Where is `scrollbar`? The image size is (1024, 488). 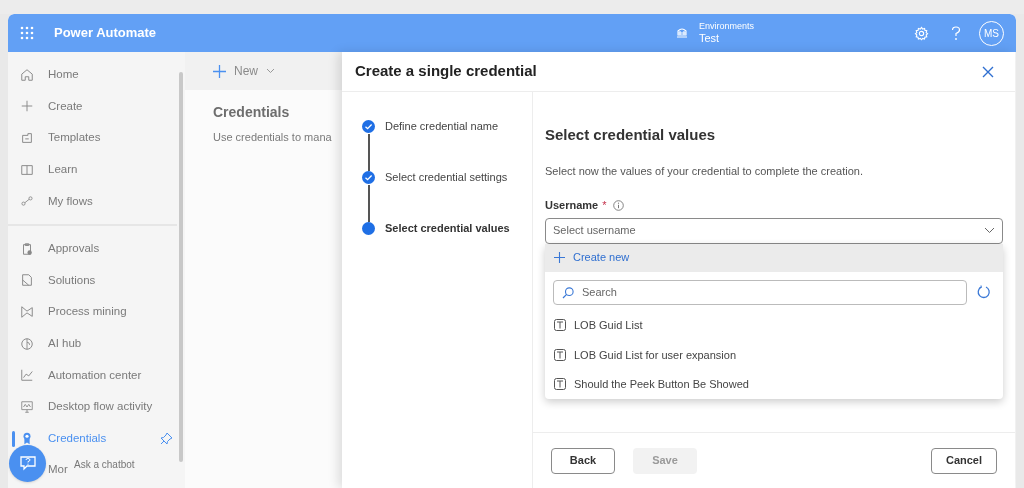 scrollbar is located at coordinates (181, 267).